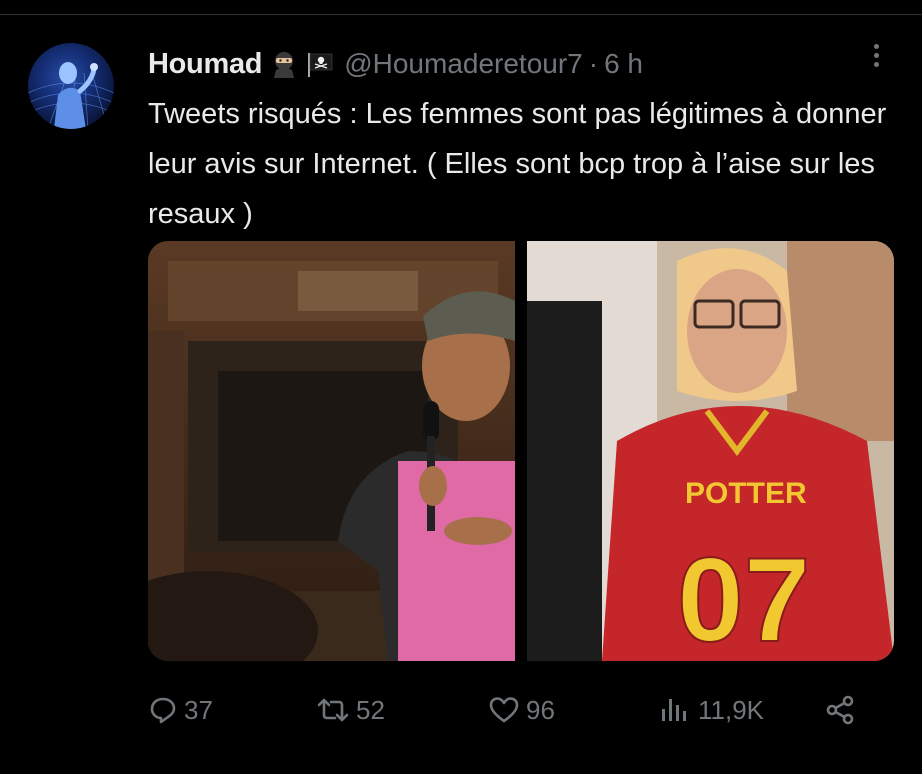  I want to click on share-icon, so click(840, 710).